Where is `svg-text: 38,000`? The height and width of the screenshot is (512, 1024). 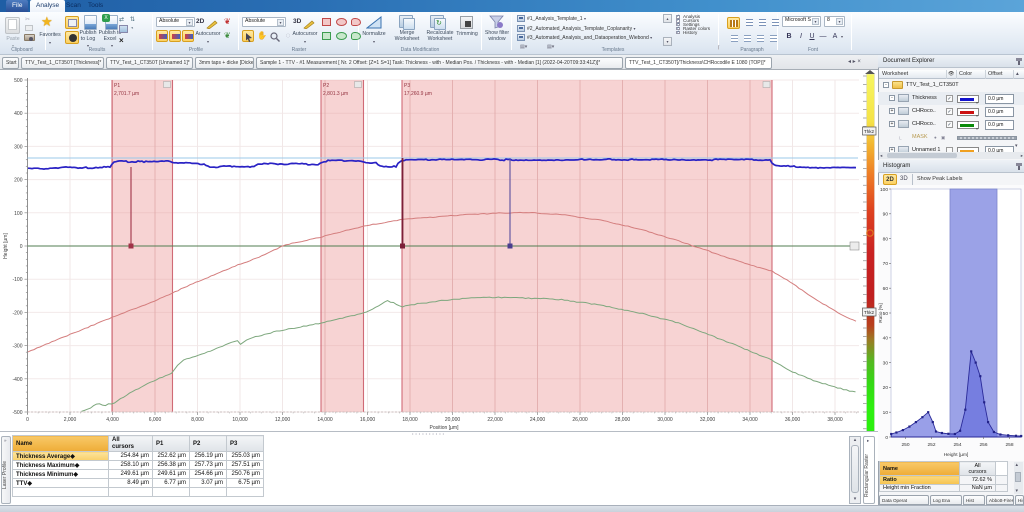 svg-text: 38,000 is located at coordinates (835, 420).